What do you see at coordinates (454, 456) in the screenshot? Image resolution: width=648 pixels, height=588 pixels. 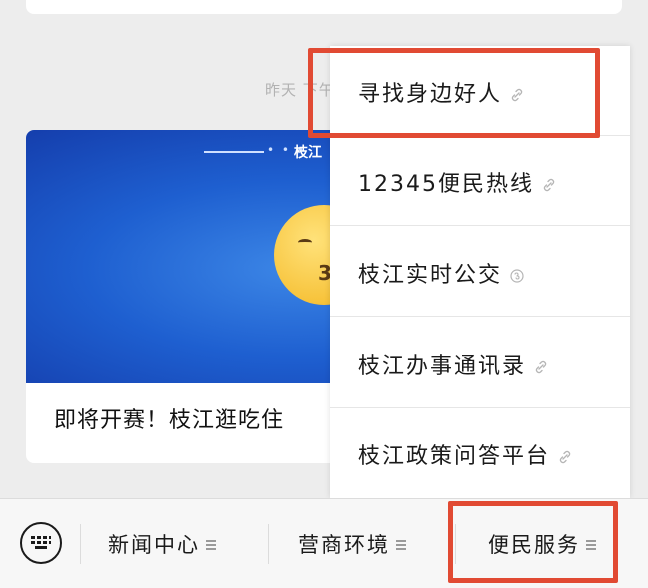 I see `submenu-item-label: 枝江政策问答平台` at bounding box center [454, 456].